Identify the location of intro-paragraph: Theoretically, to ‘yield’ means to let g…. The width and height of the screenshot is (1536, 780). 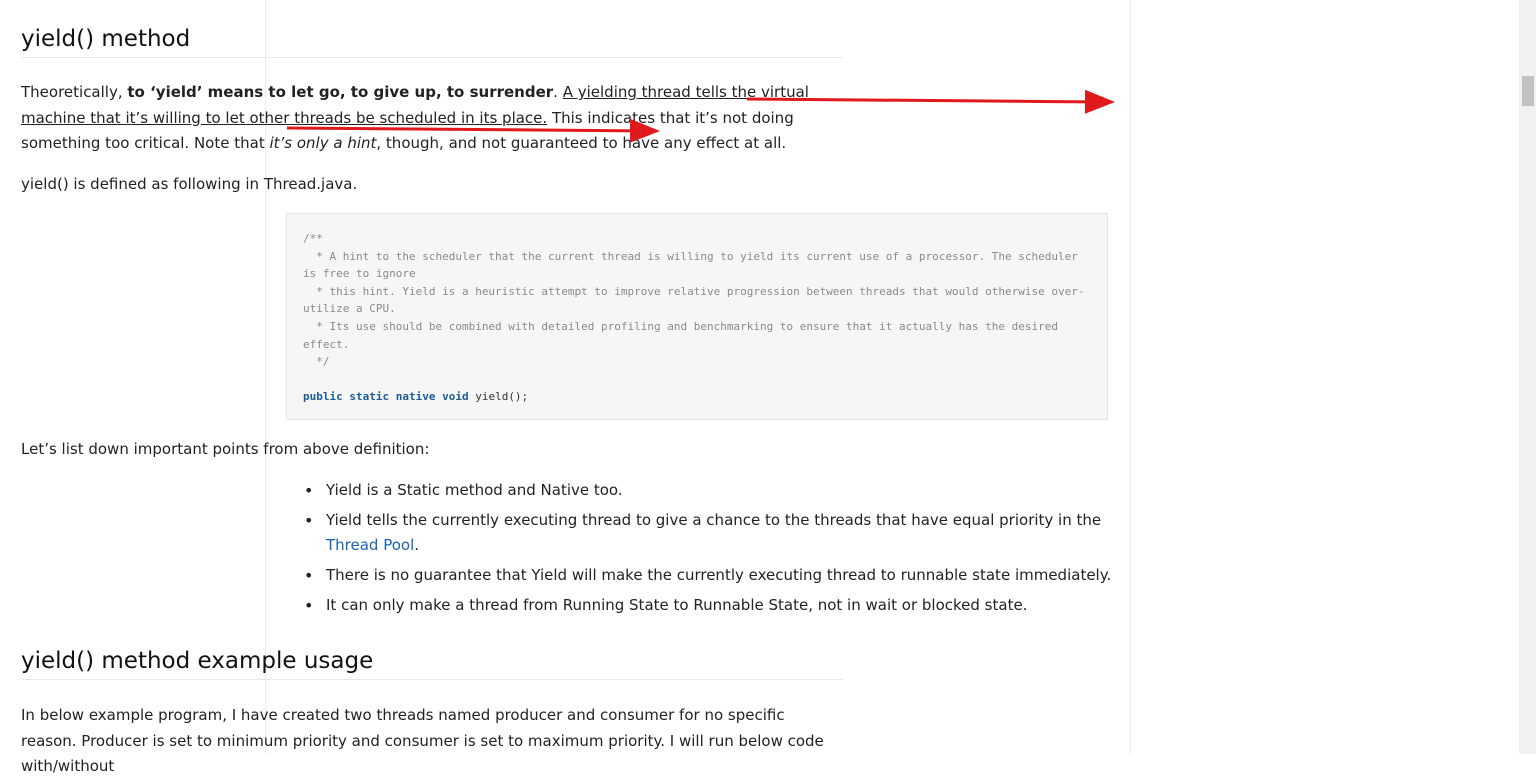
(432, 118).